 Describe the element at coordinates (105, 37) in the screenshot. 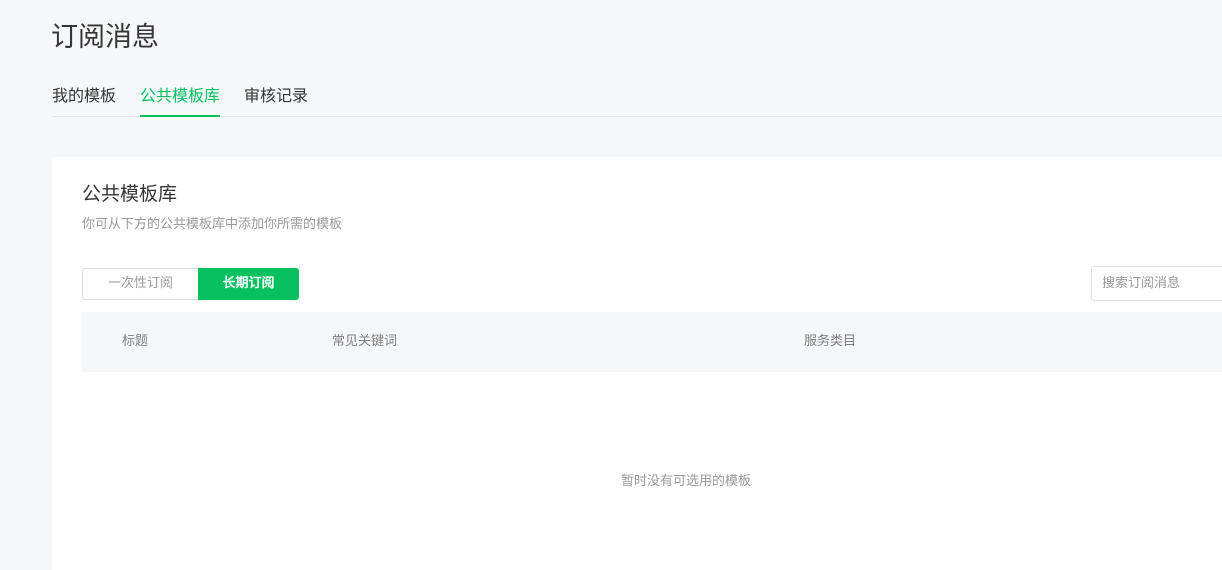

I see `page-title: 订阅消息` at that location.